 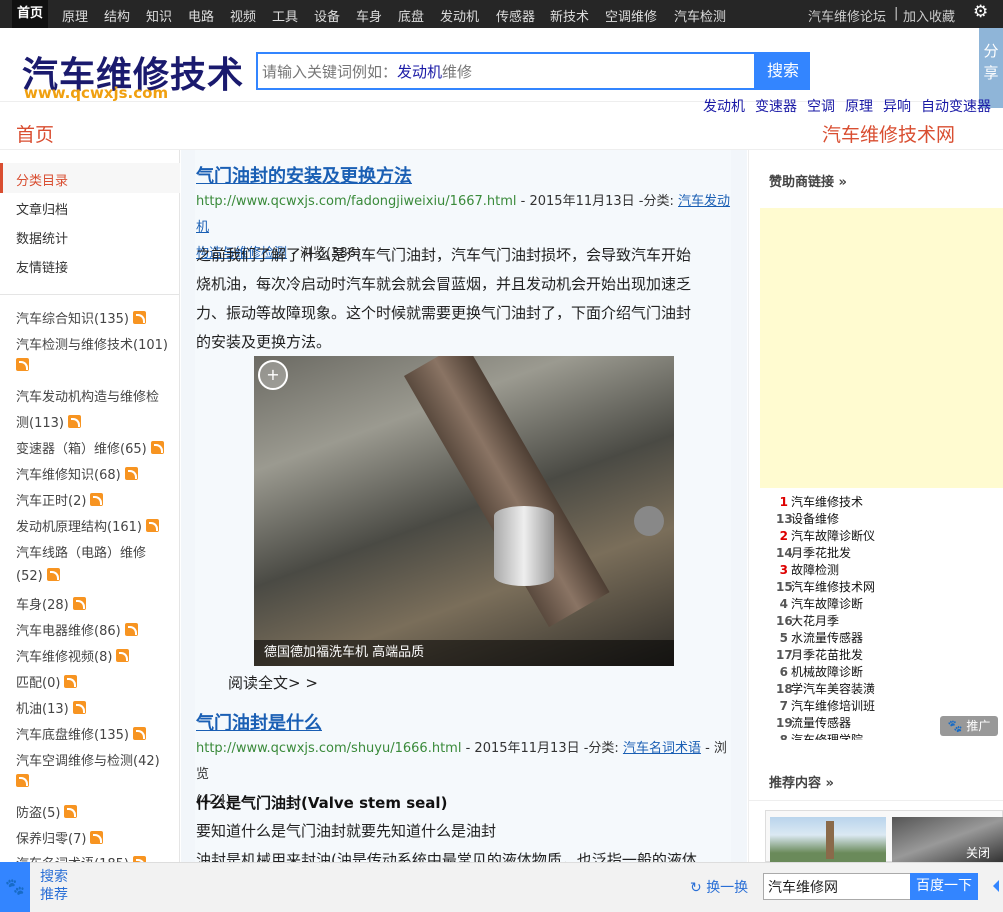 I want to click on nav-item-circuit: 电路, so click(x=201, y=15).